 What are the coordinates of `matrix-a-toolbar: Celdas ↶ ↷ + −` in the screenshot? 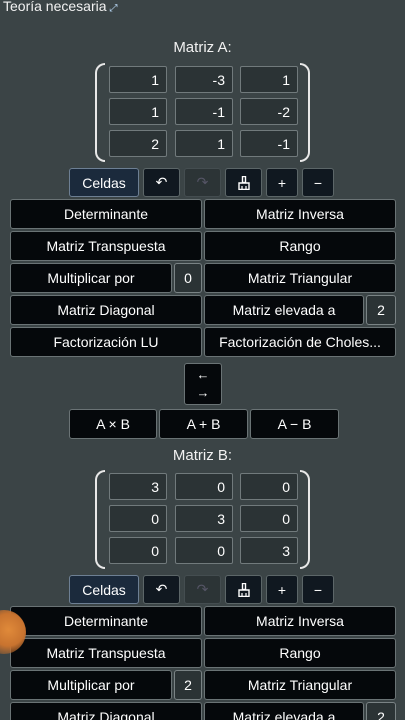 It's located at (201, 182).